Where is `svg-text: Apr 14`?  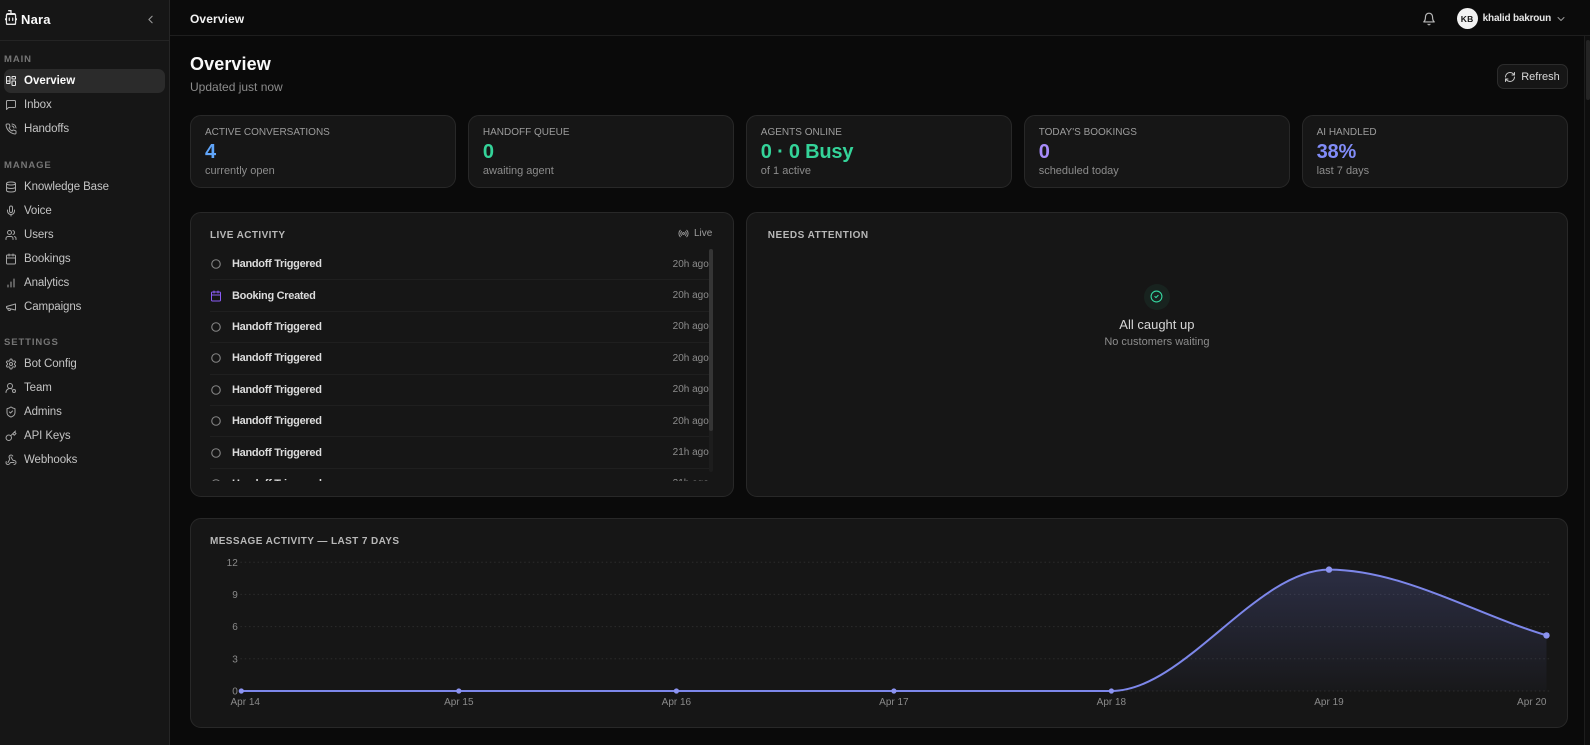
svg-text: Apr 14 is located at coordinates (246, 702).